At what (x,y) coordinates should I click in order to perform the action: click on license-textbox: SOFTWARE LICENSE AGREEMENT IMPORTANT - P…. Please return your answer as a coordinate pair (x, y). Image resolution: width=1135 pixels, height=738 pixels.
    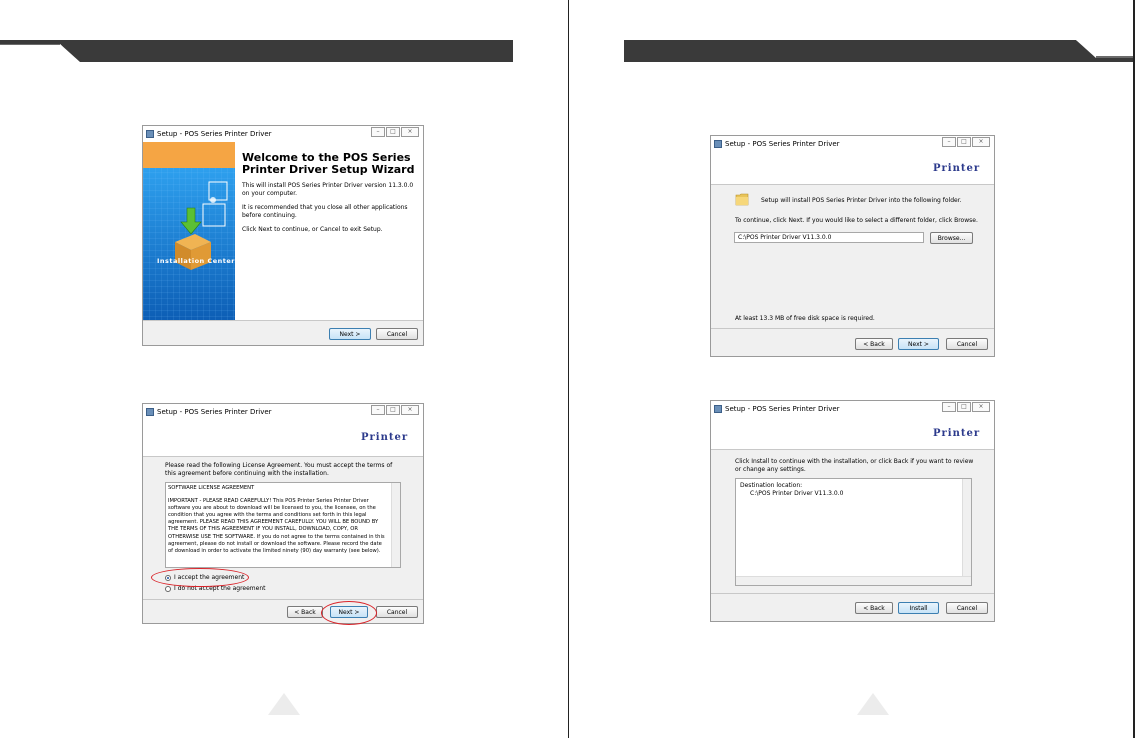
    Looking at the image, I should click on (283, 525).